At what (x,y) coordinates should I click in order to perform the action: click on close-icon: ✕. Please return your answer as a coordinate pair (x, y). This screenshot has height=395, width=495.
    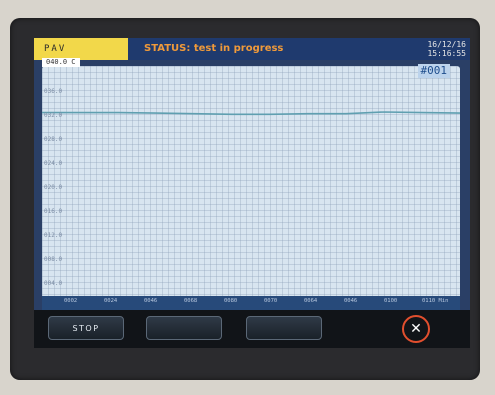
    Looking at the image, I should click on (416, 329).